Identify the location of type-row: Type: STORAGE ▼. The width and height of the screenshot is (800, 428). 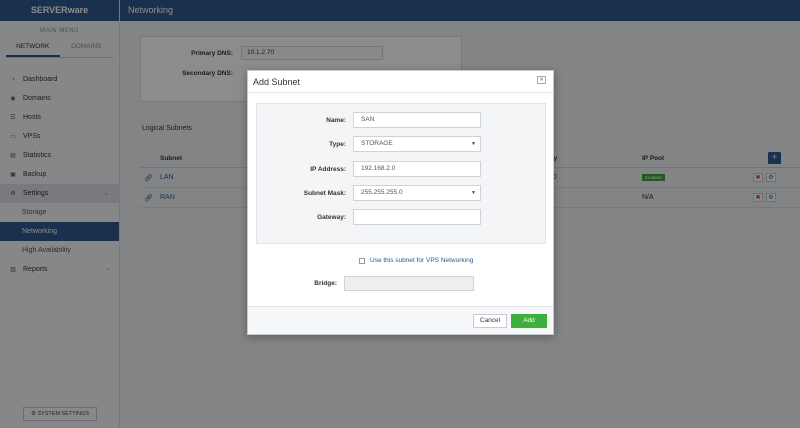
(369, 144).